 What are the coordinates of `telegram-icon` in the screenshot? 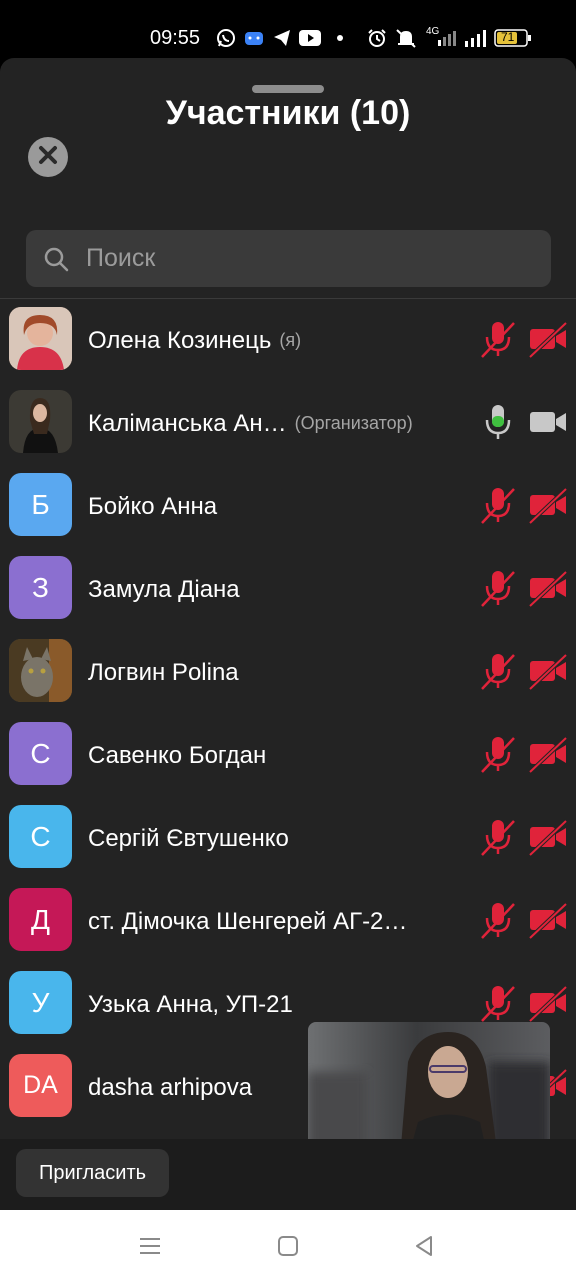 It's located at (282, 38).